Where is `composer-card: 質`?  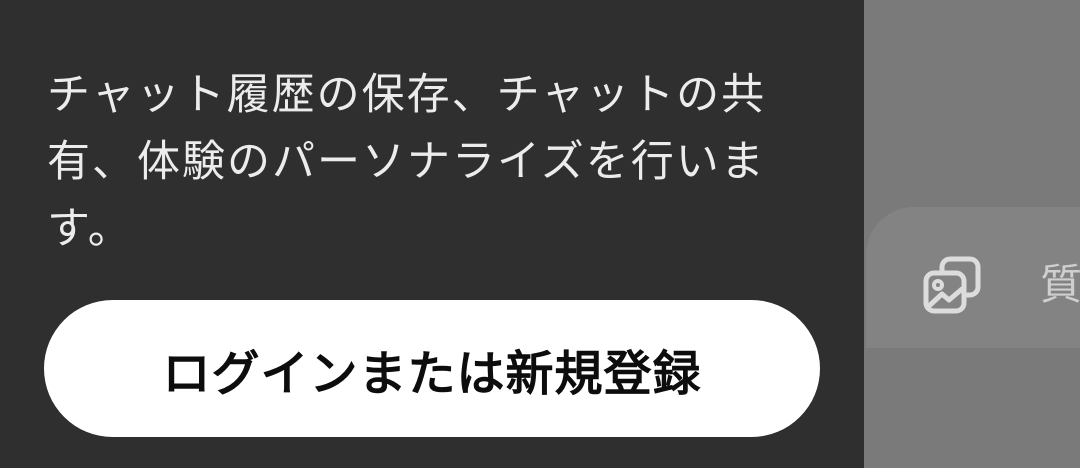
composer-card: 質 is located at coordinates (973, 277).